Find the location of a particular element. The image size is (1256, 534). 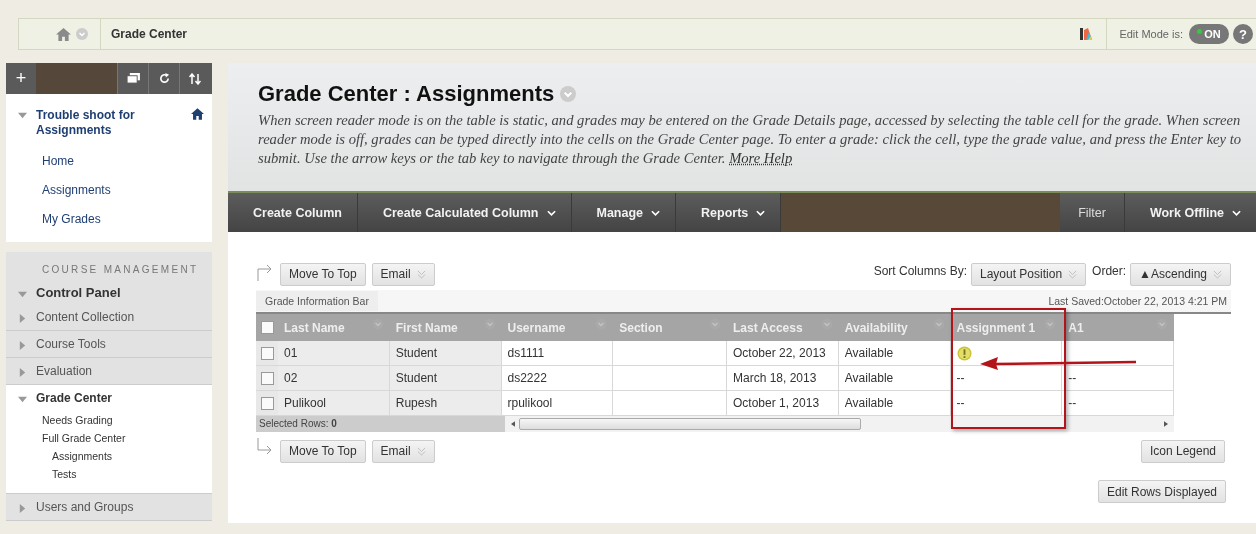

palette-icon is located at coordinates (1086, 34).